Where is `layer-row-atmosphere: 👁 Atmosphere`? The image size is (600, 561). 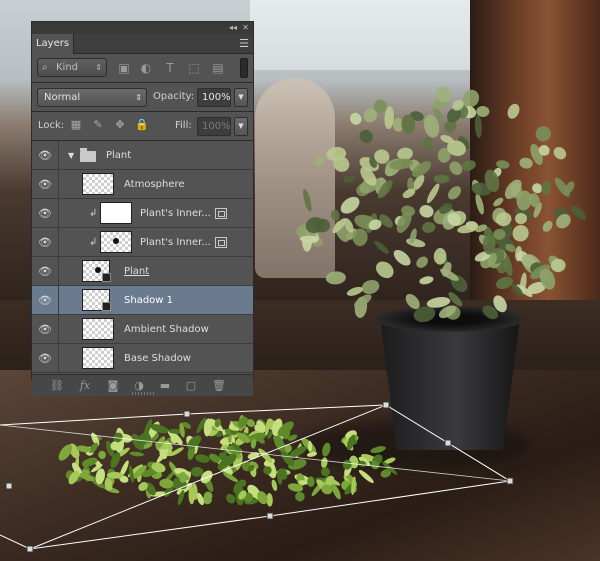
layer-row-atmosphere: 👁 Atmosphere is located at coordinates (142, 184).